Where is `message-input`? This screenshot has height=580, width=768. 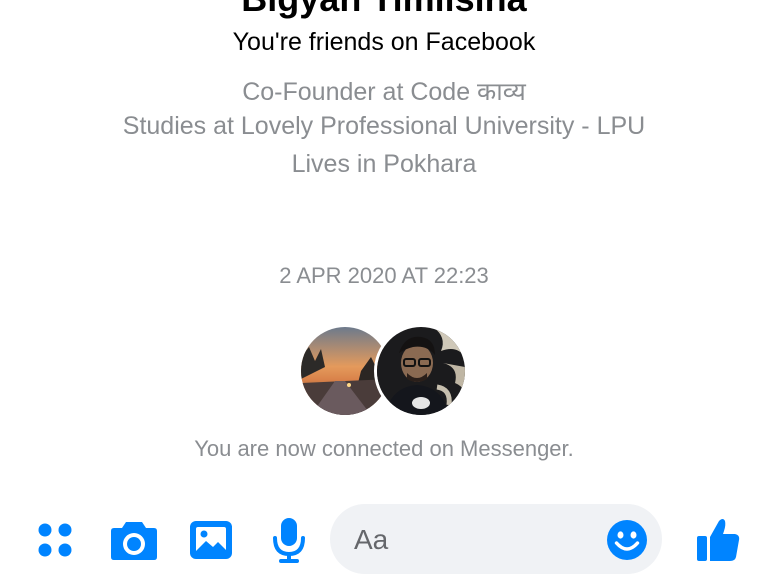 message-input is located at coordinates (474, 540).